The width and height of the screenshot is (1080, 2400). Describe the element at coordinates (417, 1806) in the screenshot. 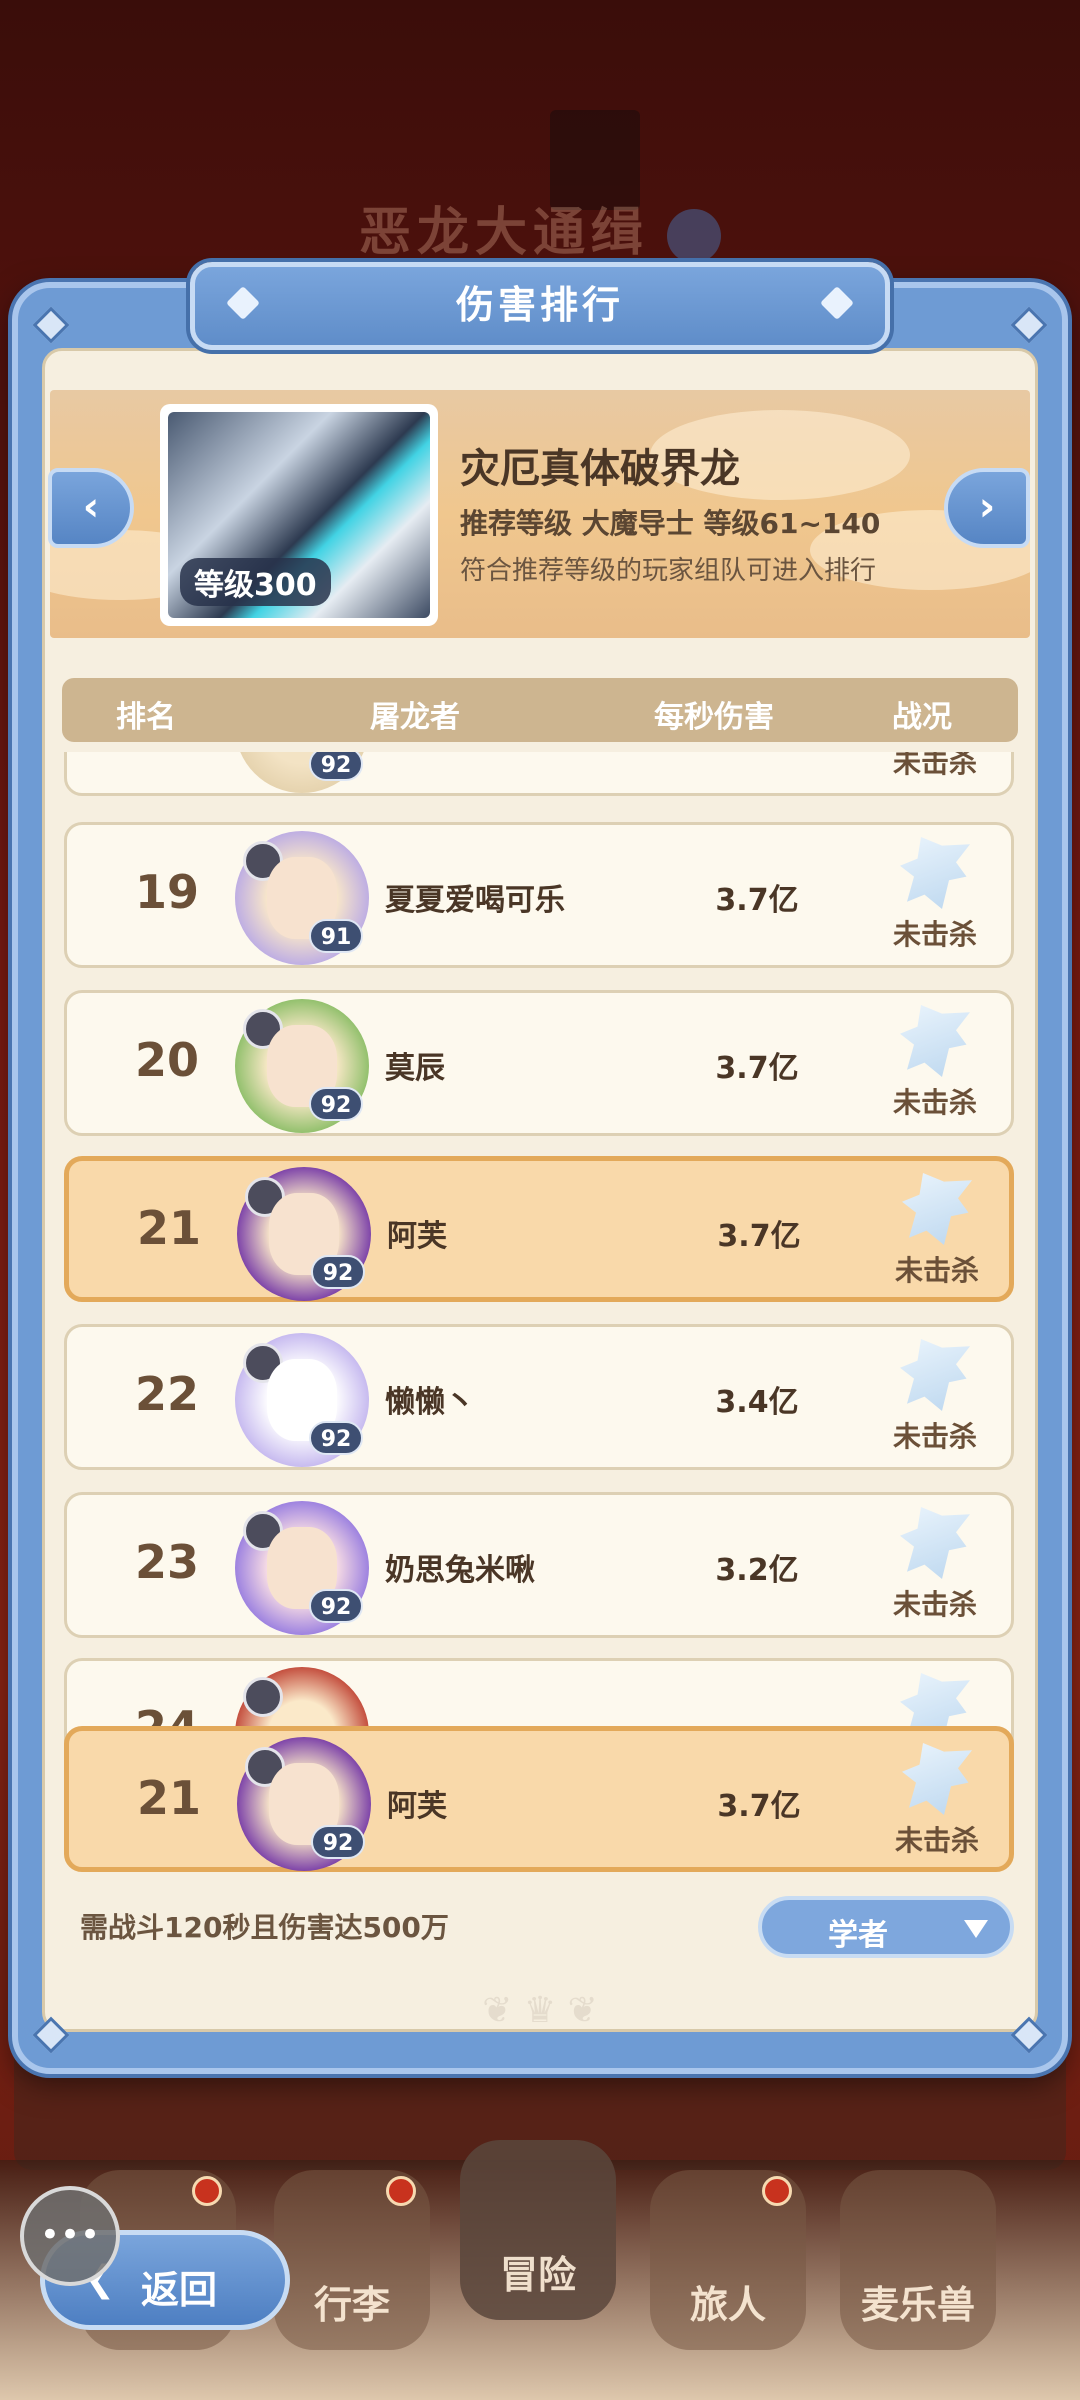

I see `my-name: 阿芙` at that location.